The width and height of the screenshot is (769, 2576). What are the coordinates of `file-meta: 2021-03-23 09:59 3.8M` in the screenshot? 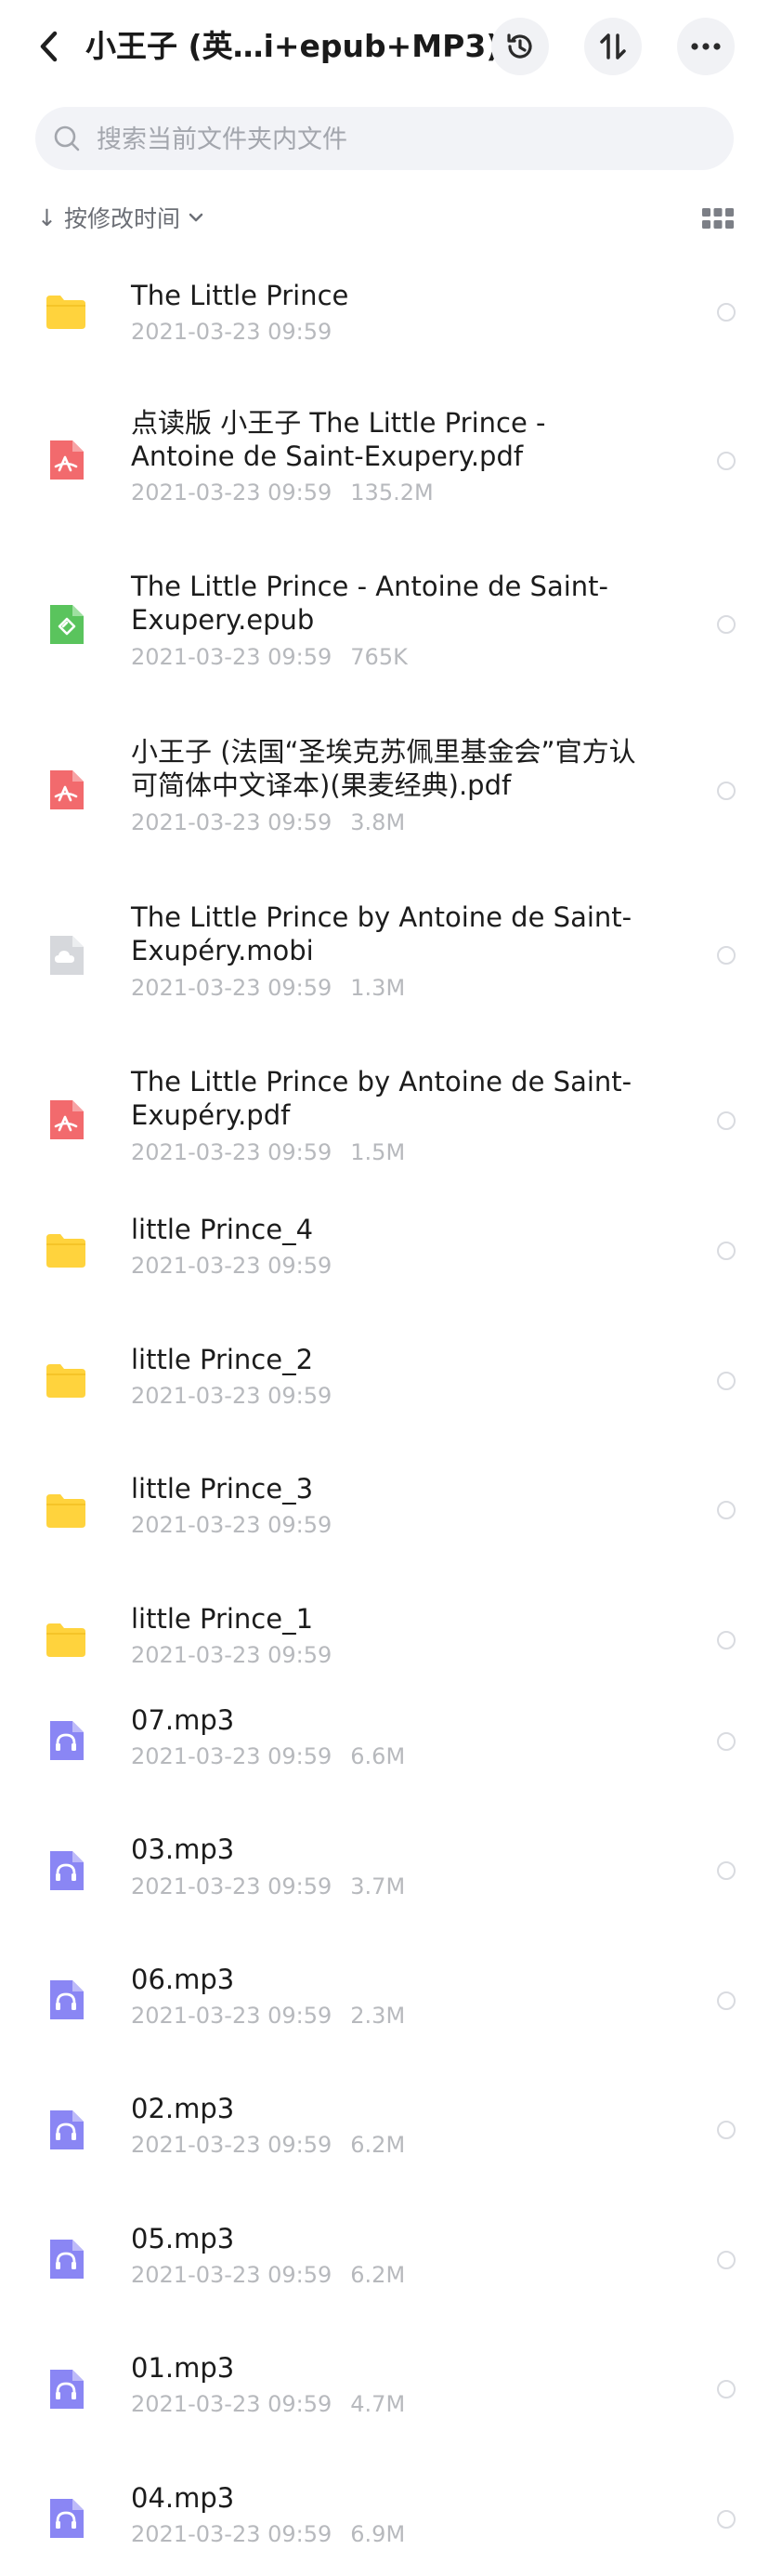 It's located at (268, 822).